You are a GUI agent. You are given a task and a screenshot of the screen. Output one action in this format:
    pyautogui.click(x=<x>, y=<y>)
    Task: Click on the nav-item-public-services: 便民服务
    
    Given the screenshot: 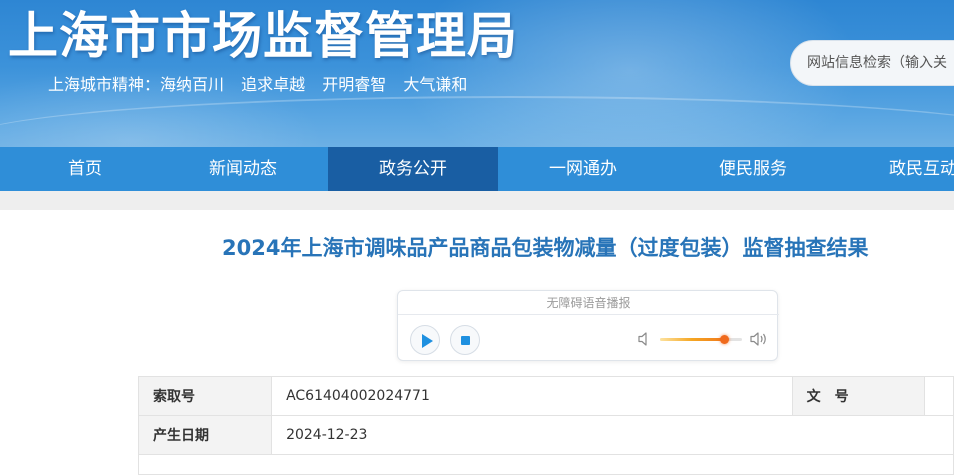 What is the action you would take?
    pyautogui.click(x=753, y=169)
    